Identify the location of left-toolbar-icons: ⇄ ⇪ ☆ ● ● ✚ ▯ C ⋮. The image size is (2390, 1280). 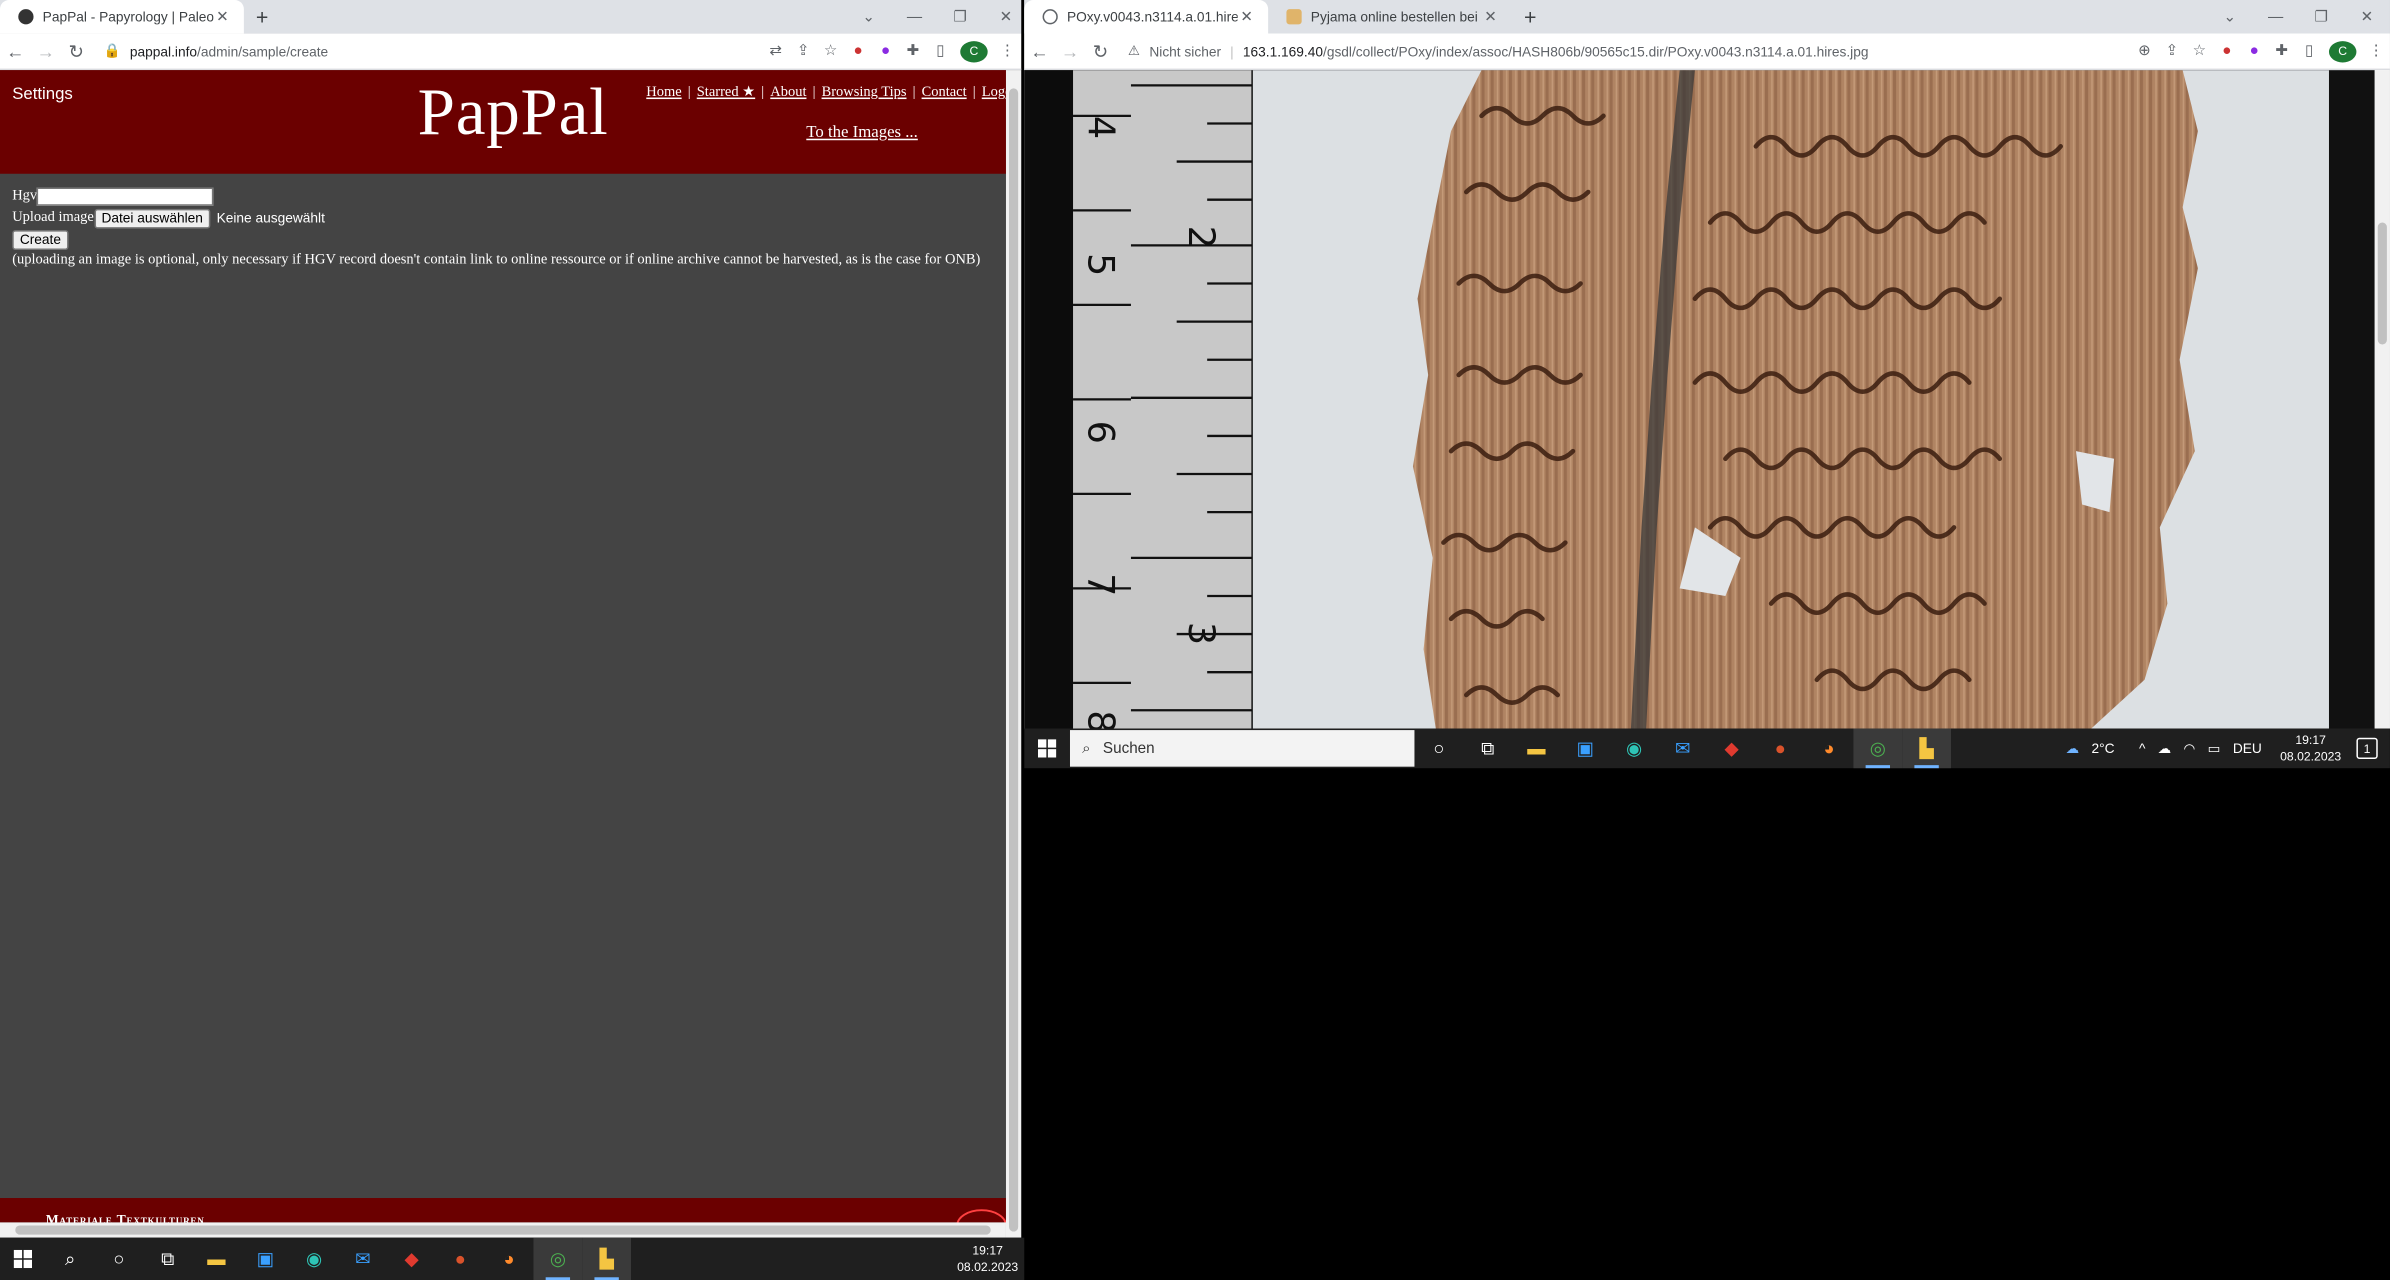
(891, 51).